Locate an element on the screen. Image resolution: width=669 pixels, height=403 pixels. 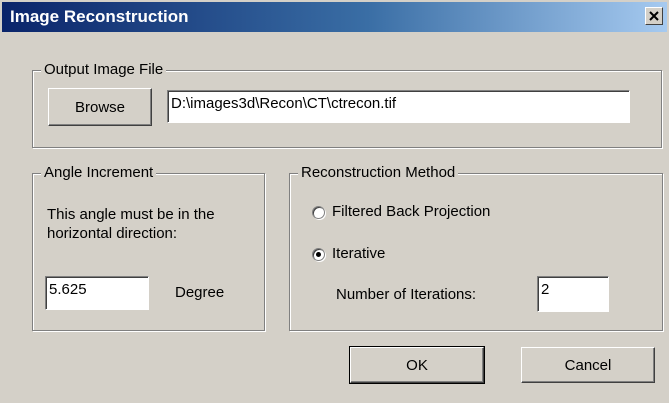
angle-description-line2: horizontal direction: is located at coordinates (112, 233).